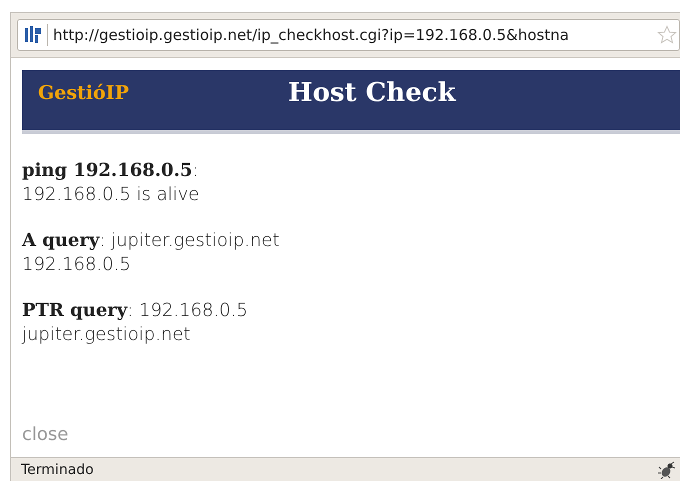 The height and width of the screenshot is (481, 680). I want to click on url-text: http://gestioip.gestioip.net/ip_checkhost.cgi?ip=192.168.0.5&hostna, so click(311, 35).